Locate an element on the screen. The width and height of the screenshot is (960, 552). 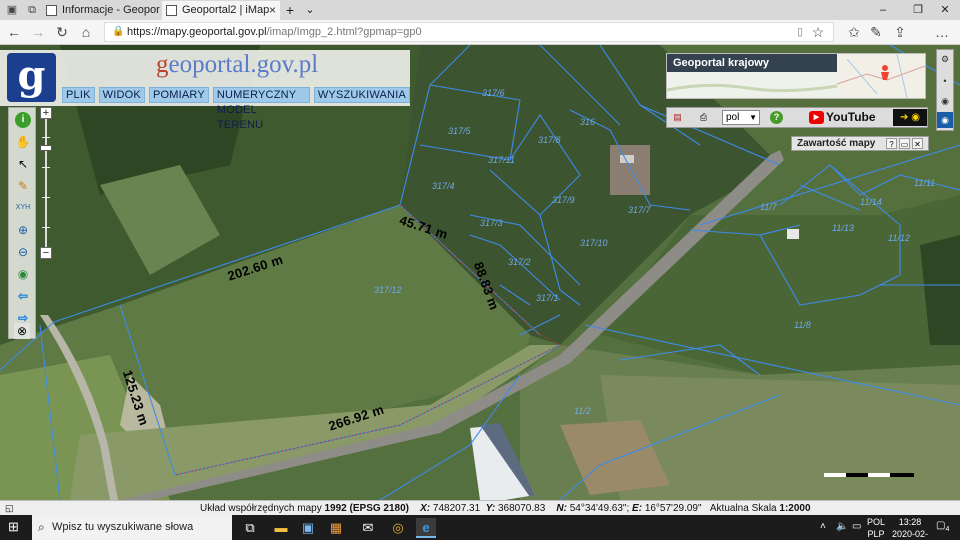
map-contents-panel: Zawartość mapy ? ▭ ✕ is located at coordinates (860, 143).